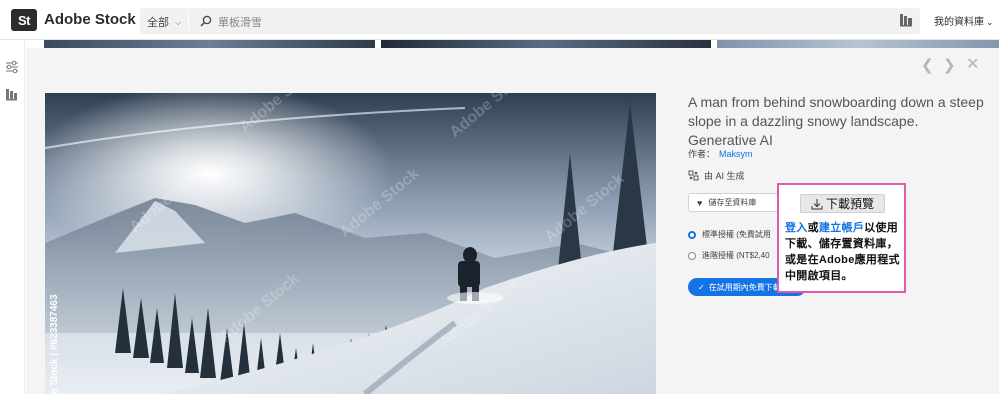 The image size is (999, 394). Describe the element at coordinates (744, 287) in the screenshot. I see `free-trial-download-label: 在試用期內免費下載` at that location.